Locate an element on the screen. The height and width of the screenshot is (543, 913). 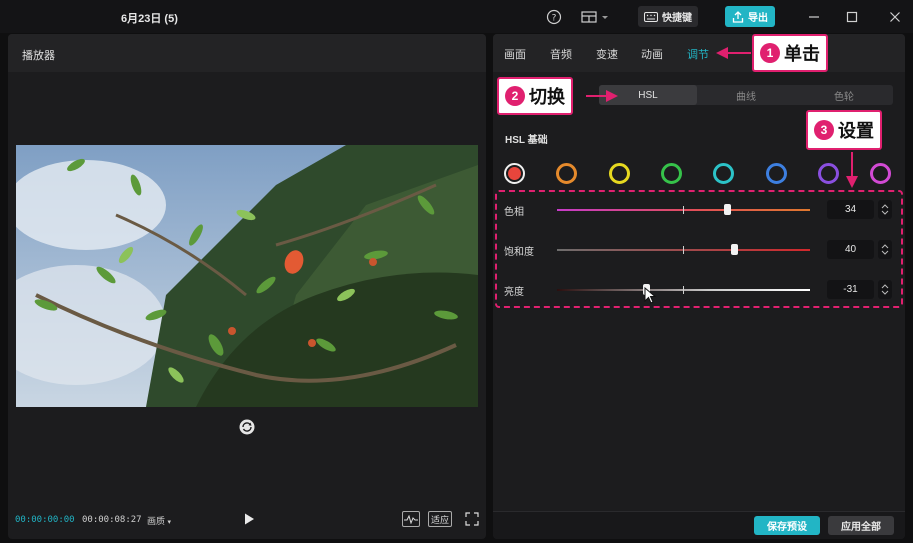
shortcut-label: 快捷键 is located at coordinates (677, 18).